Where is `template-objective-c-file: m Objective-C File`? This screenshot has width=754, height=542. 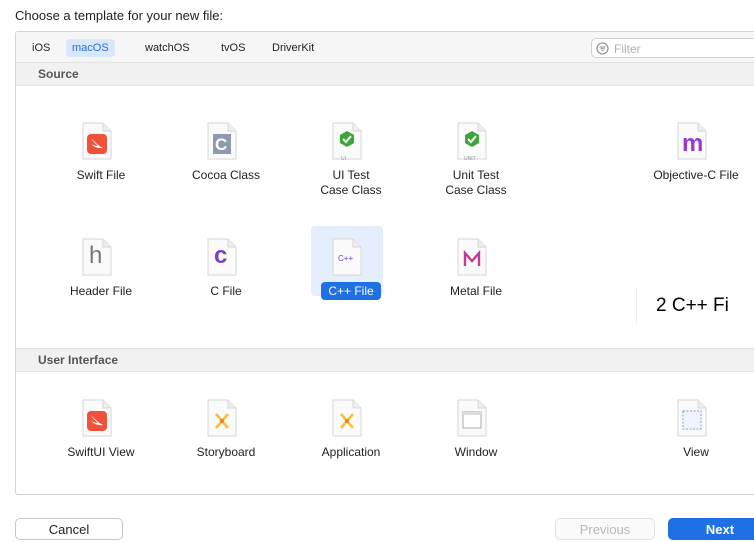
template-objective-c-file: m Objective-C File is located at coordinates (696, 160).